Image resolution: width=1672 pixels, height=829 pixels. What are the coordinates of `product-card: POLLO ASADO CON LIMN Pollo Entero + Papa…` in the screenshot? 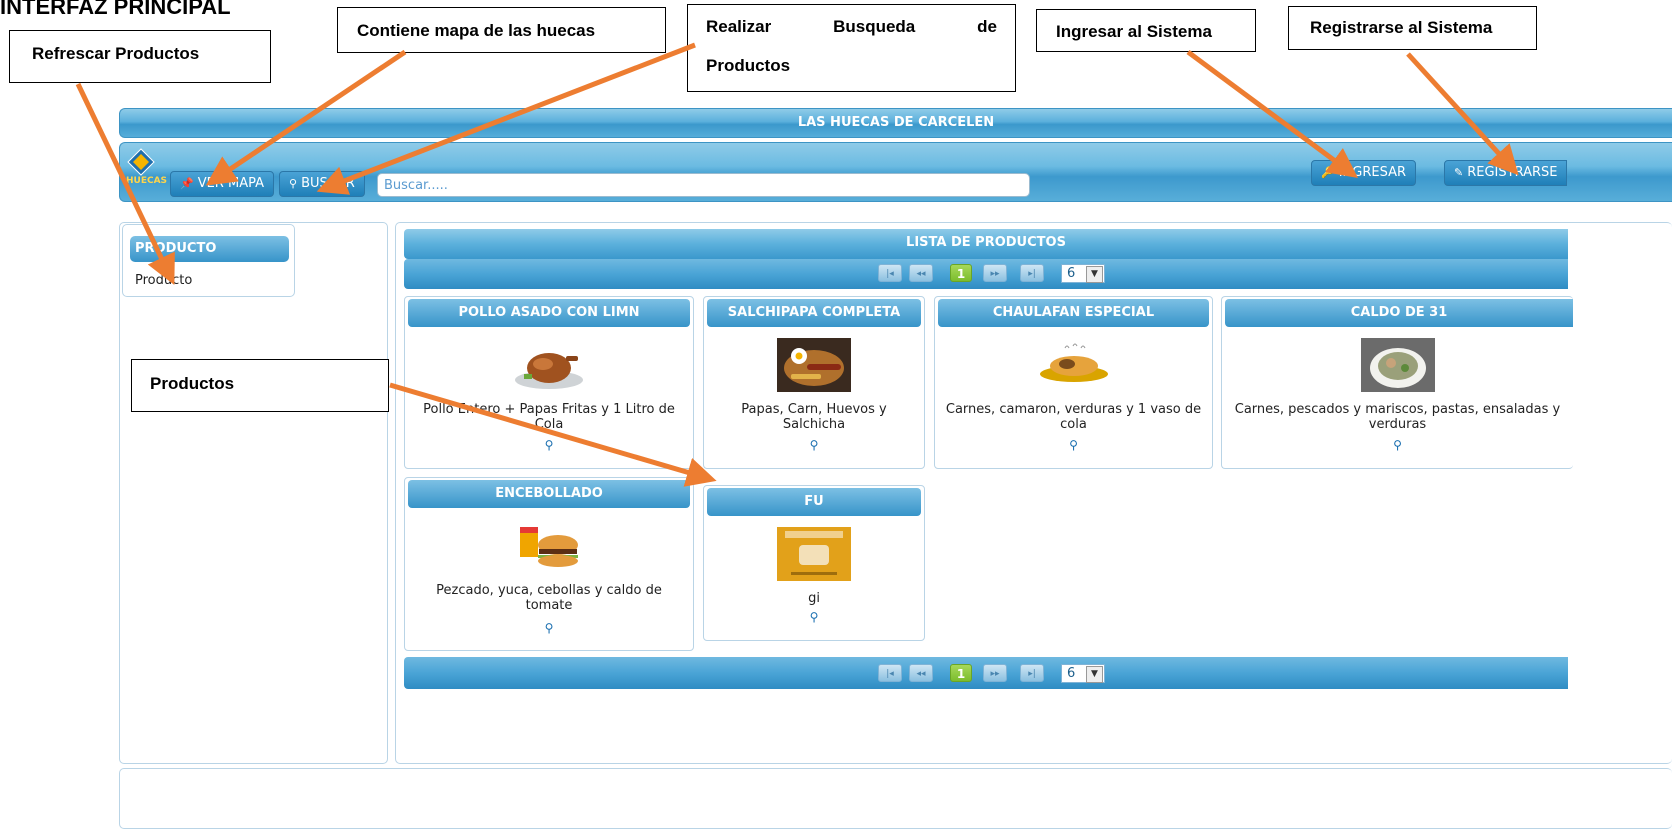 It's located at (549, 382).